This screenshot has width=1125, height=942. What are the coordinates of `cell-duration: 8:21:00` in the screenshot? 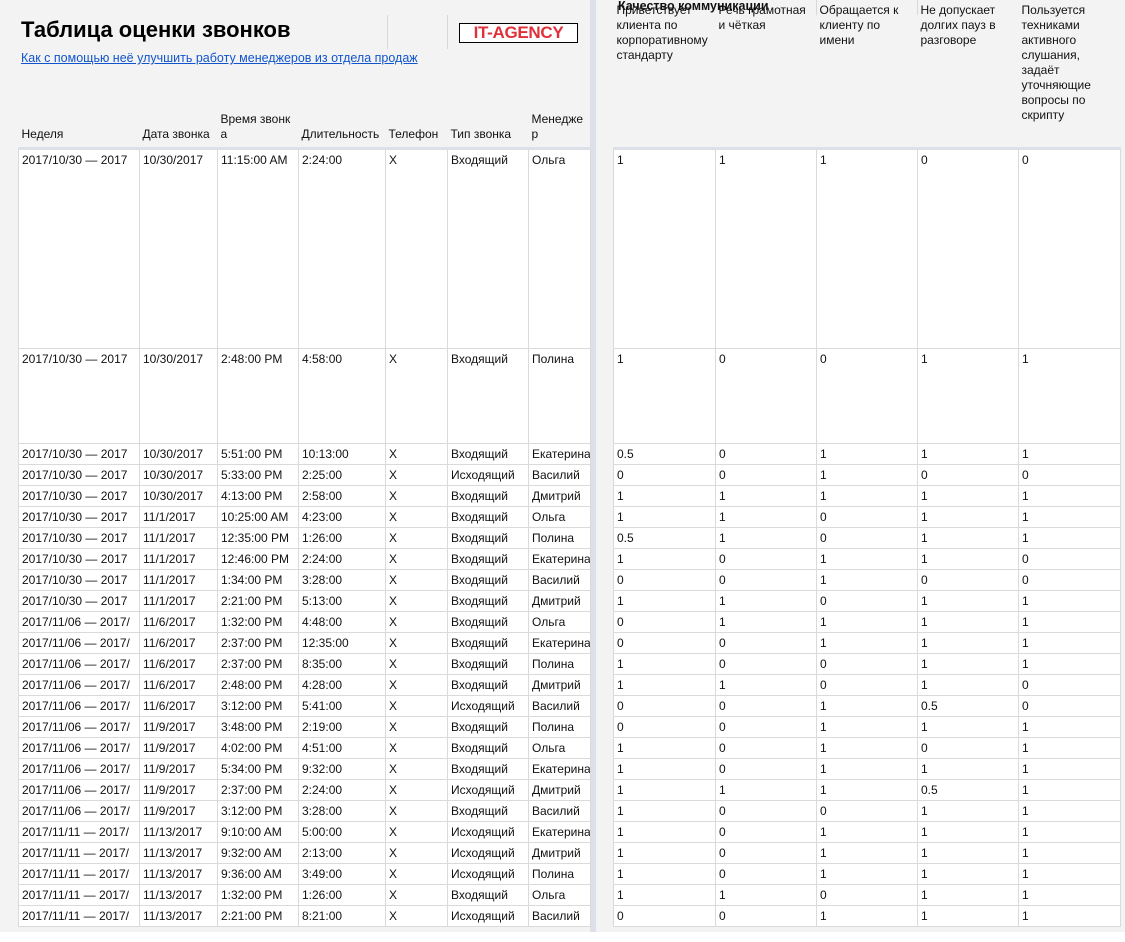 It's located at (342, 915).